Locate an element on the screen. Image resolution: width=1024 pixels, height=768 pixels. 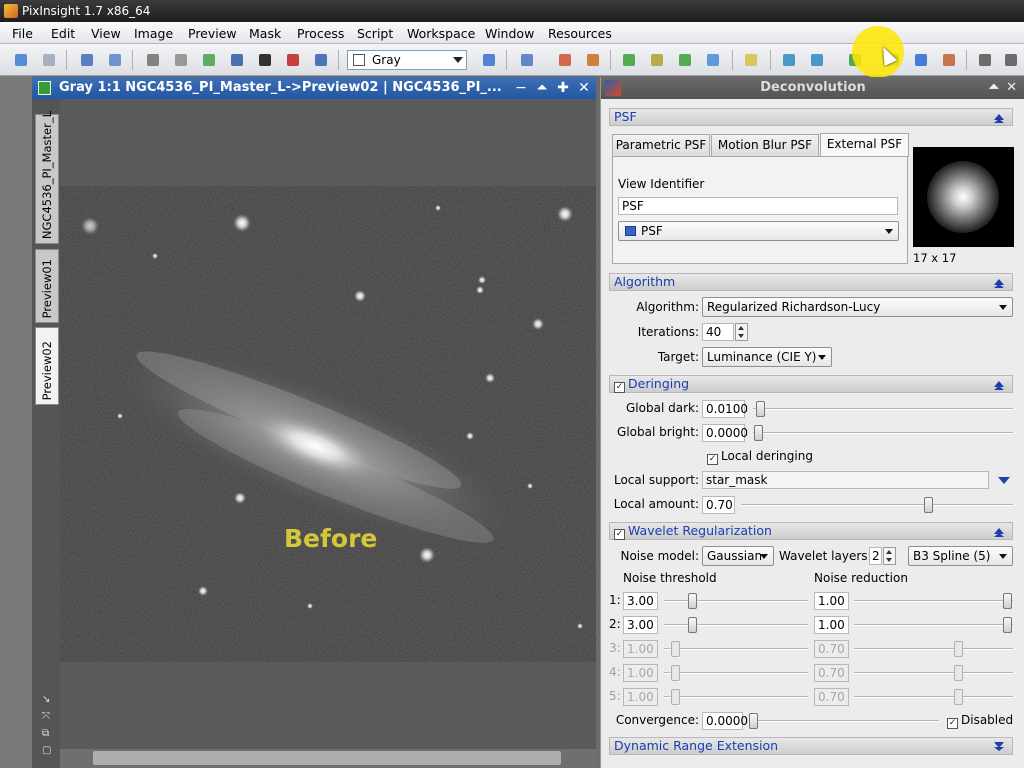
close-button: ✕ is located at coordinates (584, 88).